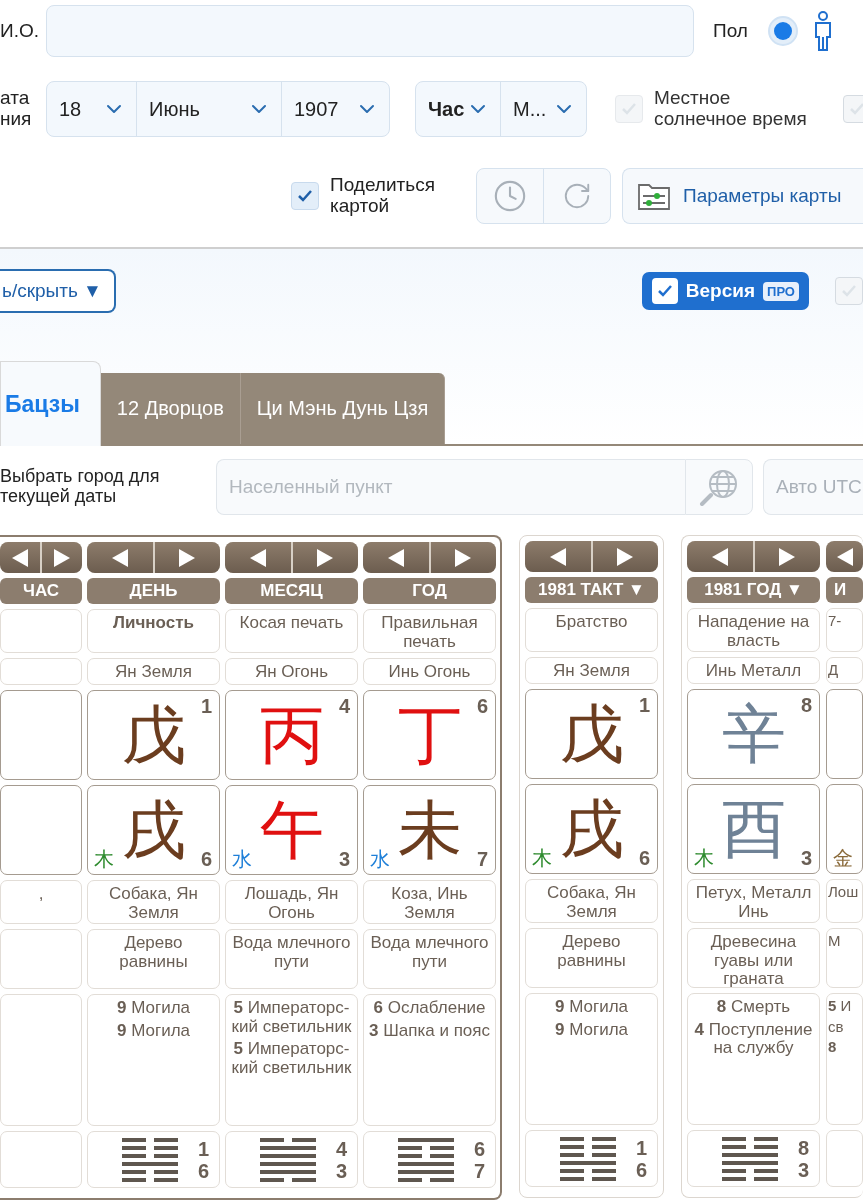 This screenshot has height=1200, width=863. I want to click on stage-text: 6 Ослабление, so click(429, 1008).